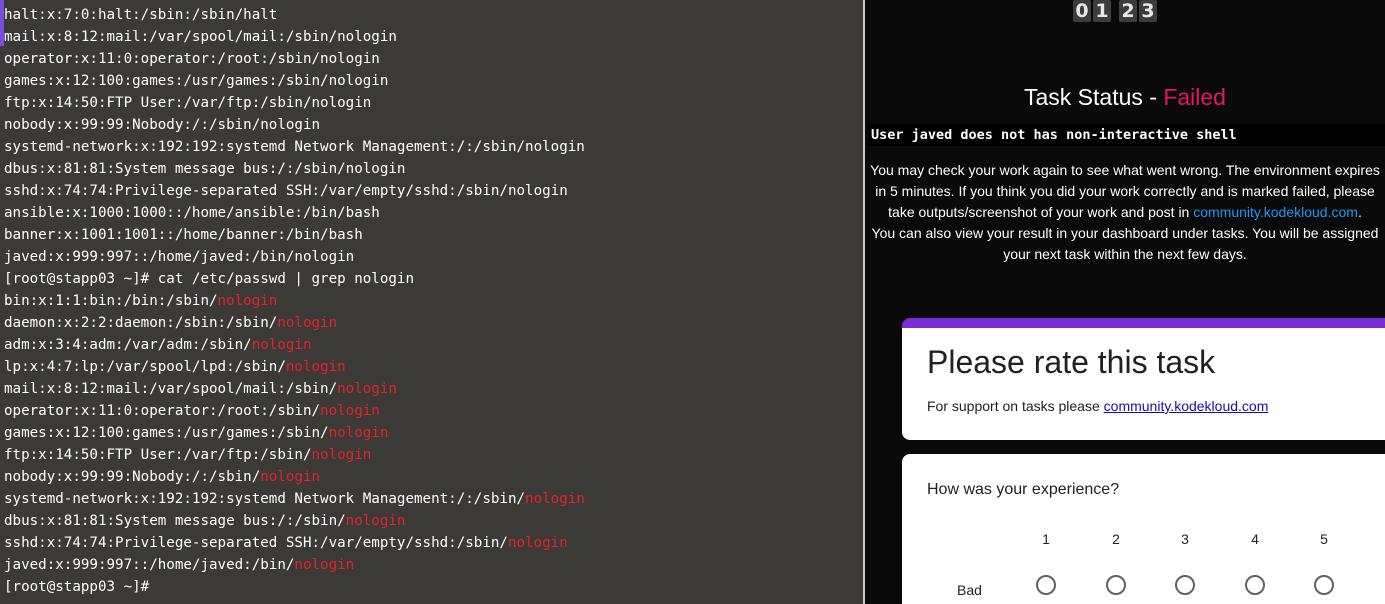  I want to click on timer-digit: 1, so click(1102, 11).